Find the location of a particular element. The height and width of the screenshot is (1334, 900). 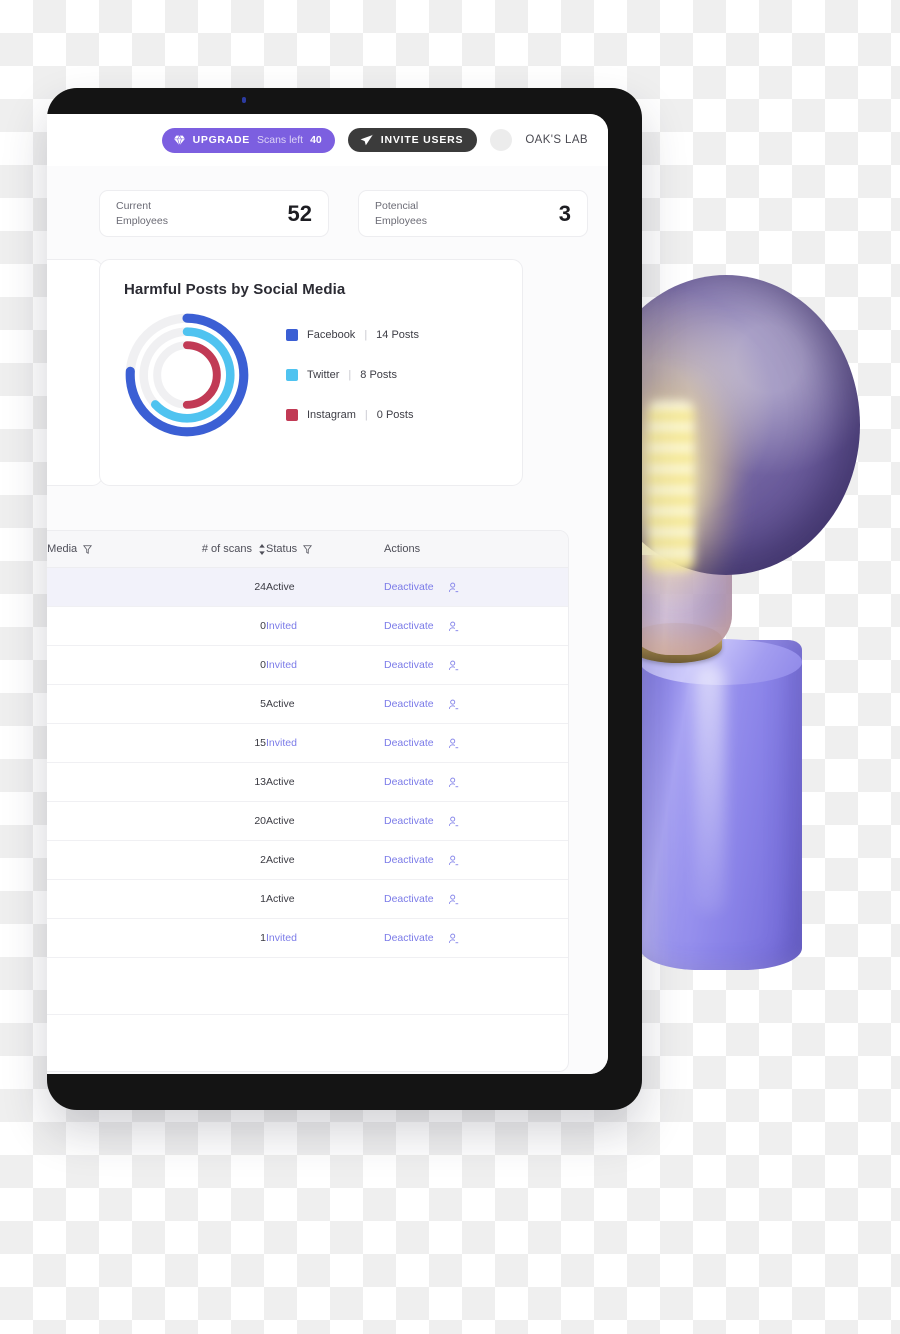

table-row: 13 Active Deactivate is located at coordinates (307, 782).